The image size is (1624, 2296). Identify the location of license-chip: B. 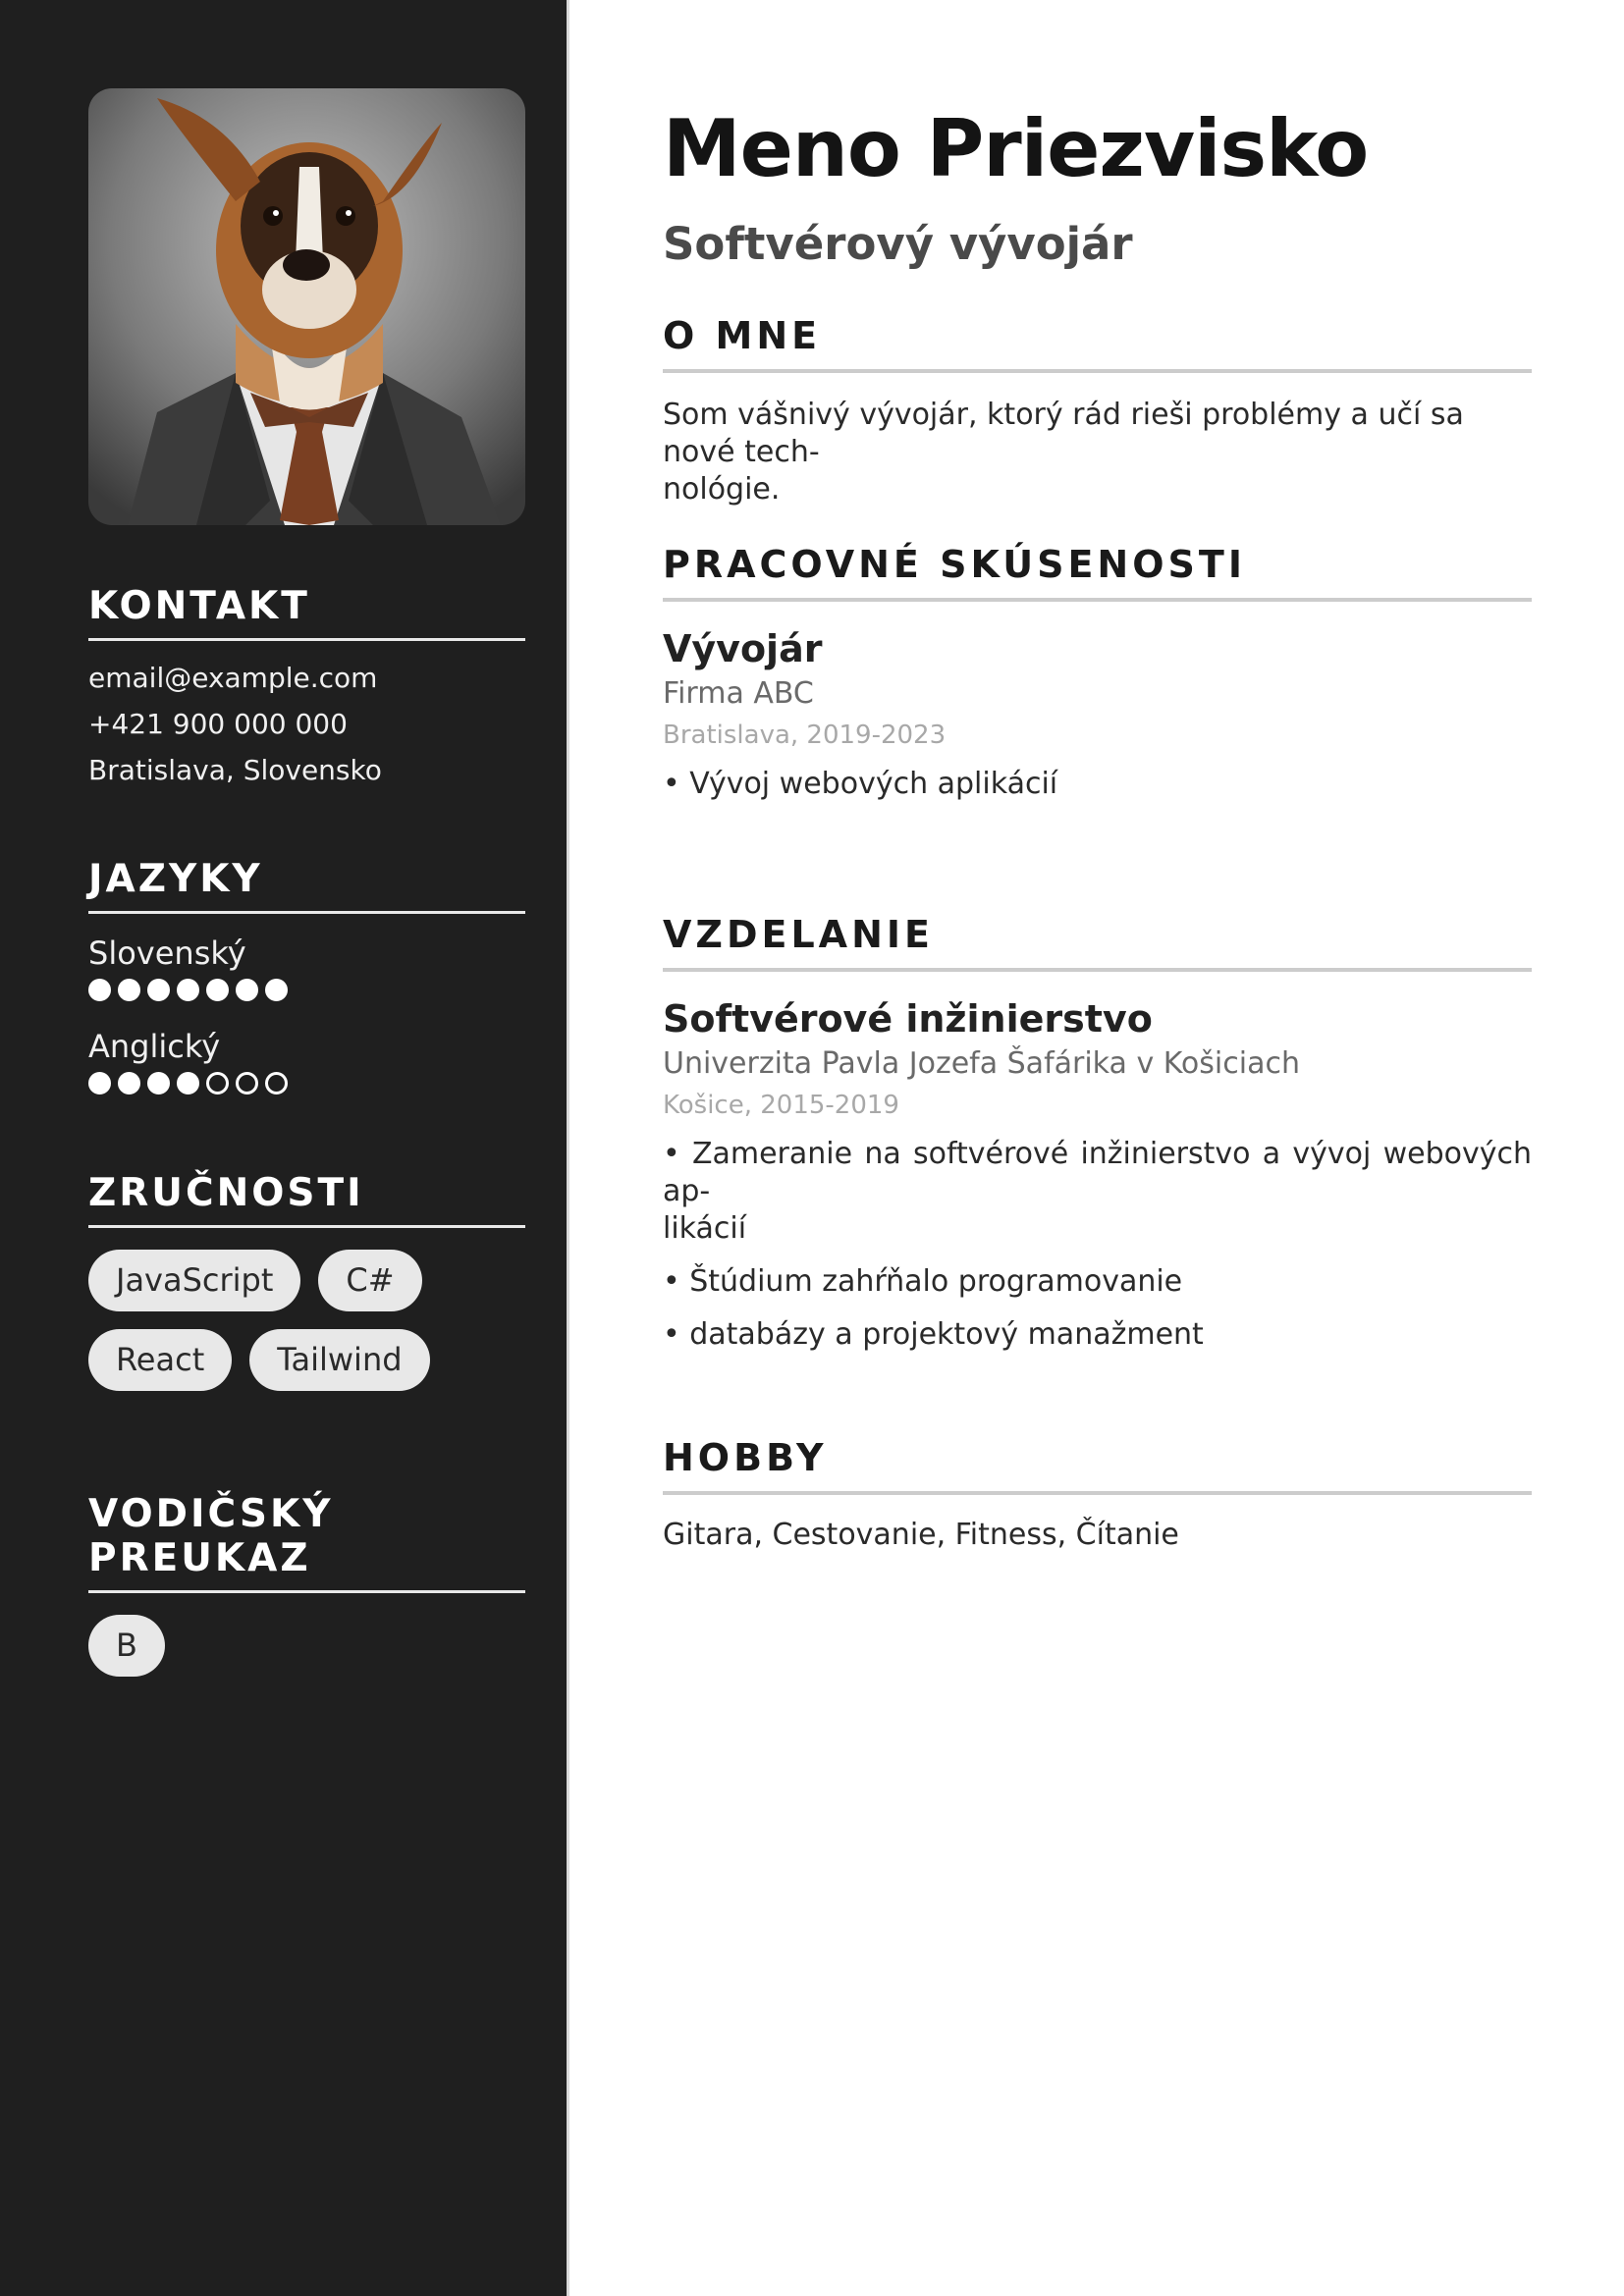
(126, 1646).